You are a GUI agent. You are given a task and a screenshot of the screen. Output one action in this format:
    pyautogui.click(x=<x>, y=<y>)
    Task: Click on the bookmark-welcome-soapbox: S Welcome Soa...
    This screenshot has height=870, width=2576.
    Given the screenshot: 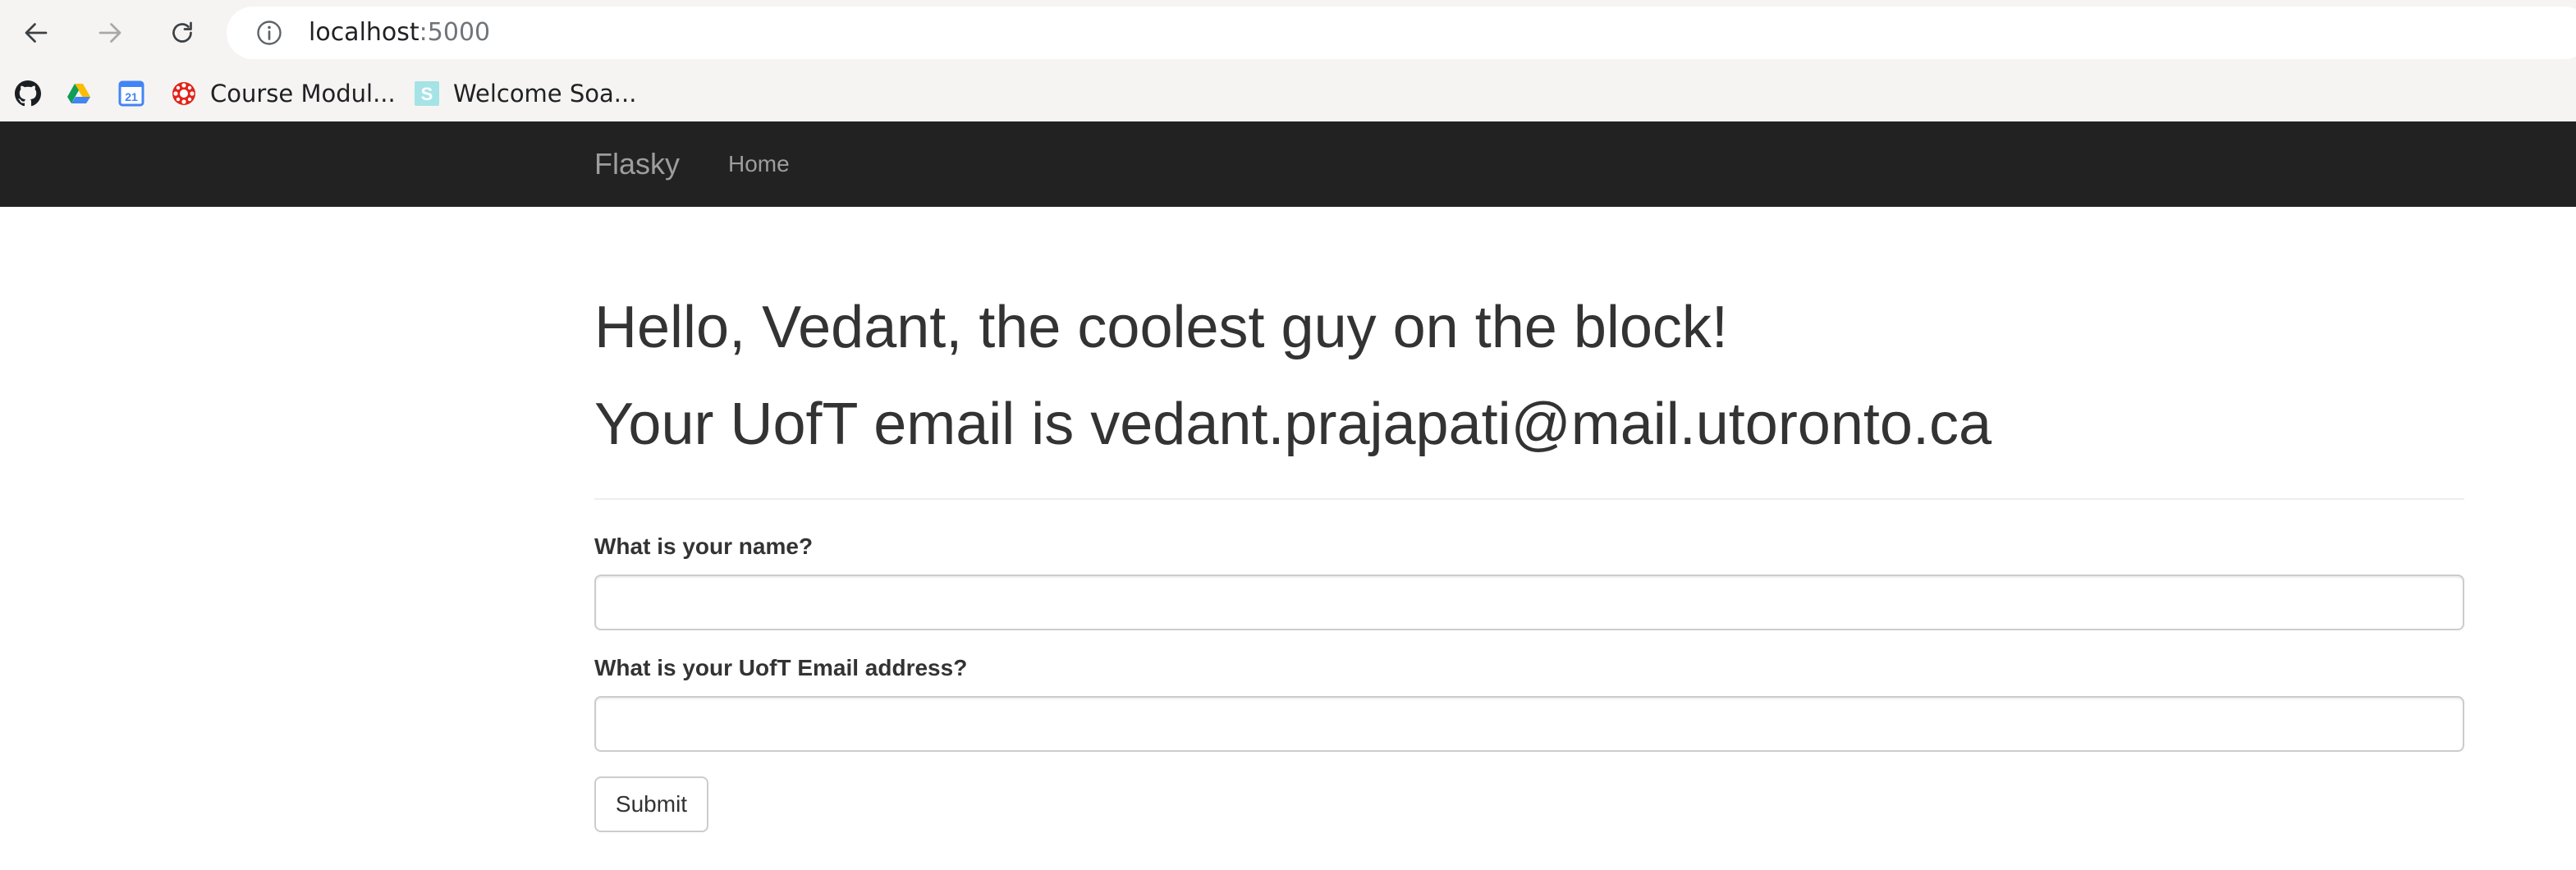 What is the action you would take?
    pyautogui.click(x=525, y=93)
    